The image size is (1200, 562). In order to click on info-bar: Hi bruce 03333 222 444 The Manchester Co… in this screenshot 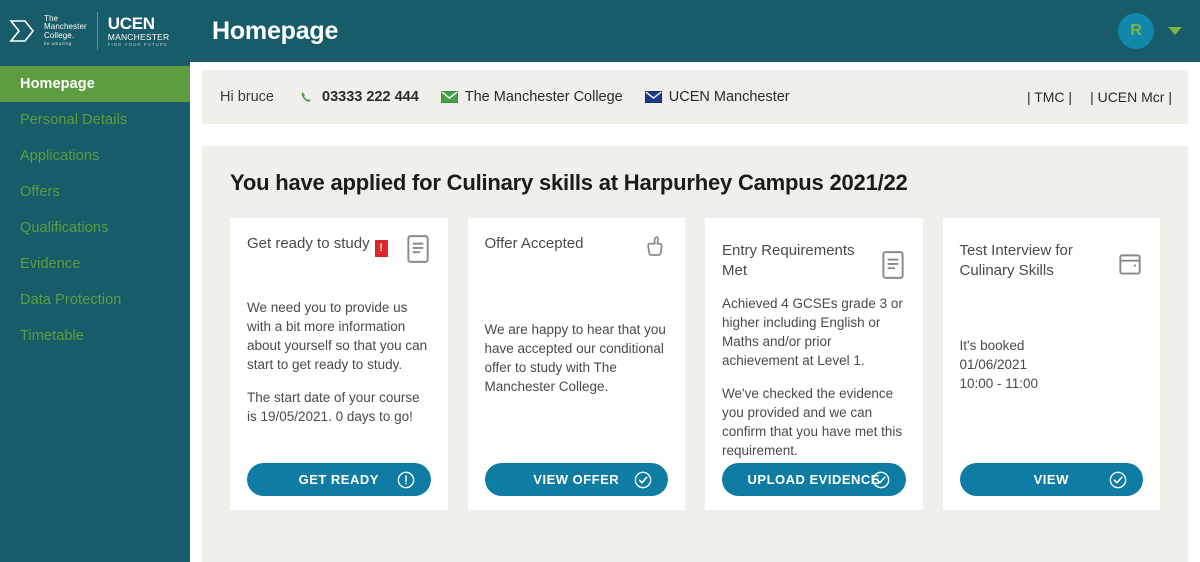, I will do `click(695, 97)`.